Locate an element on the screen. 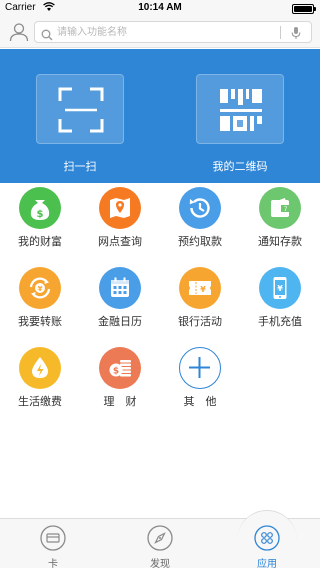 This screenshot has height=568, width=320. grid-item-label: 理 财 is located at coordinates (120, 401).